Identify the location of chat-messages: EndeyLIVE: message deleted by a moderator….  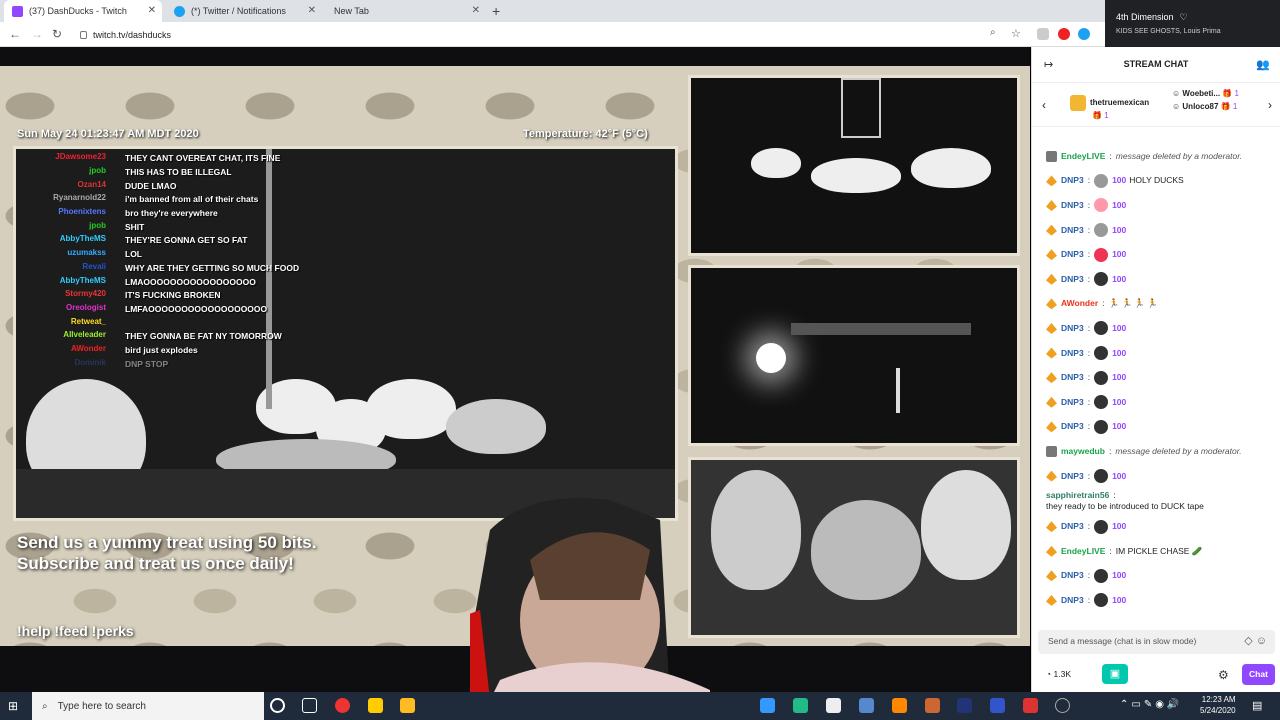
(1156, 383).